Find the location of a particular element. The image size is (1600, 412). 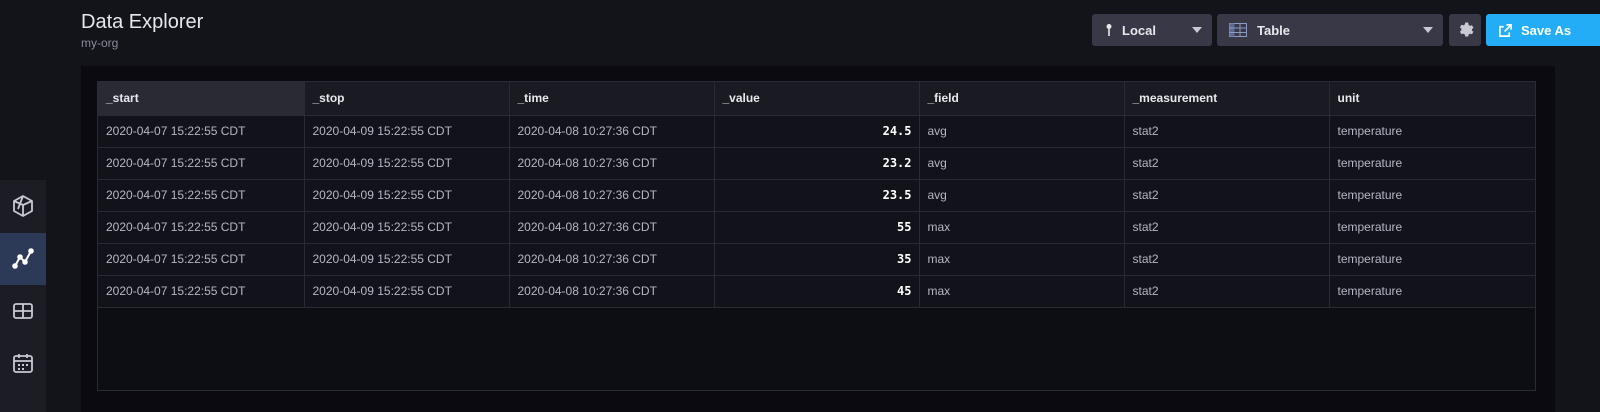

table-cell: 55 is located at coordinates (817, 227).